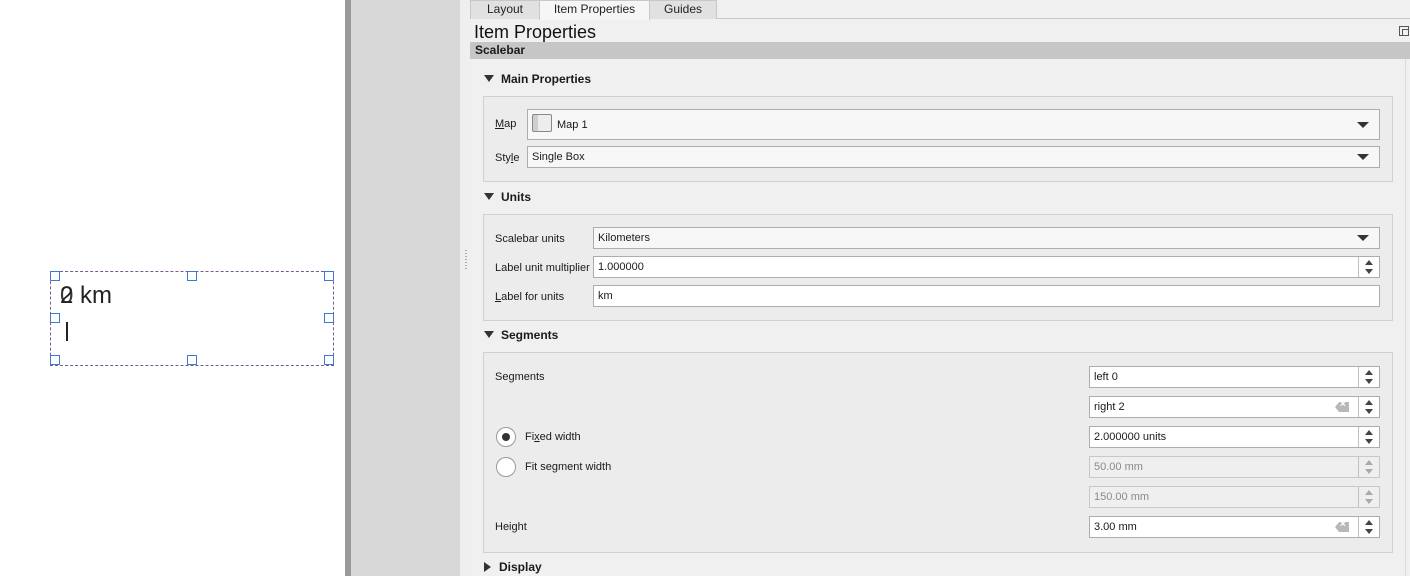 The image size is (1410, 576). I want to click on style-select: Single Box, so click(953, 157).